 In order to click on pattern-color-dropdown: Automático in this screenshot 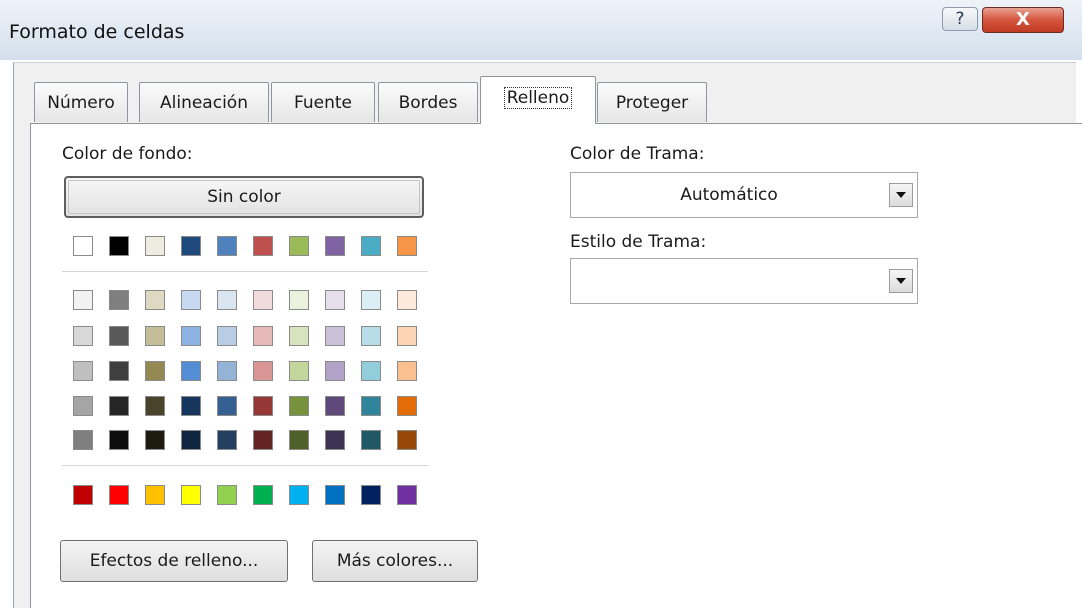, I will do `click(744, 195)`.